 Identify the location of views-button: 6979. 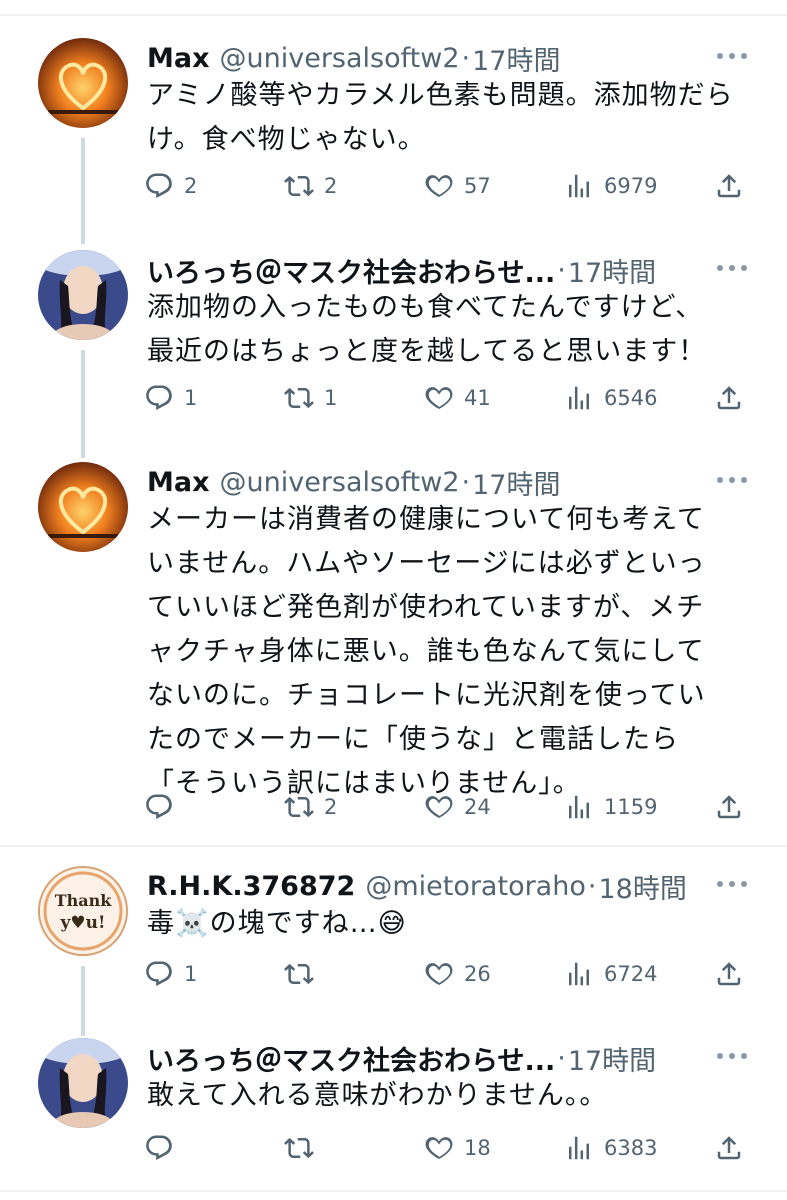
(610, 186).